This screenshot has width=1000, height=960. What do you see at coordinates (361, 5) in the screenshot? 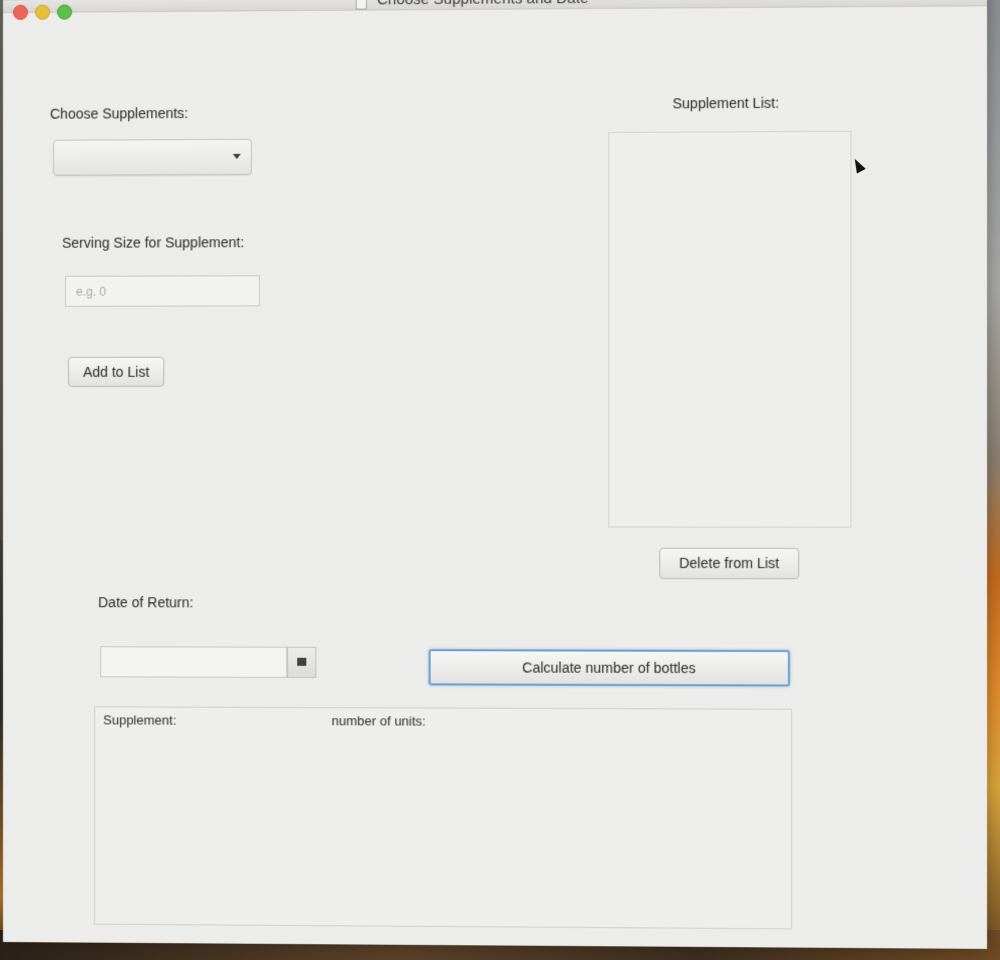
I see `document-icon` at bounding box center [361, 5].